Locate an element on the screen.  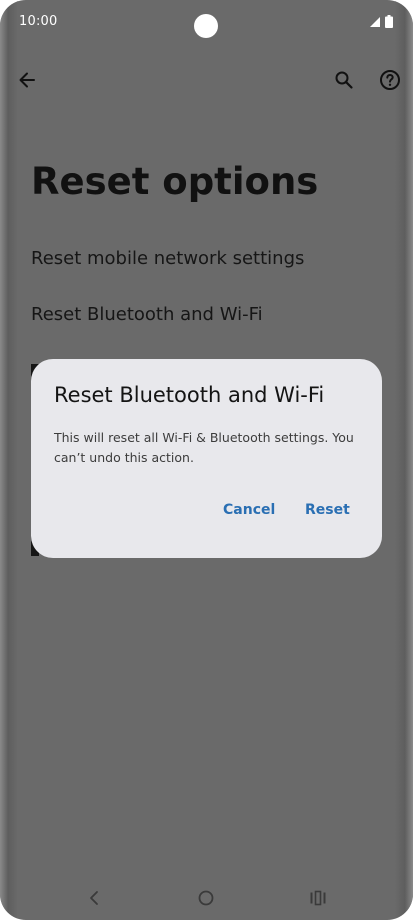
back-button is located at coordinates (27, 80).